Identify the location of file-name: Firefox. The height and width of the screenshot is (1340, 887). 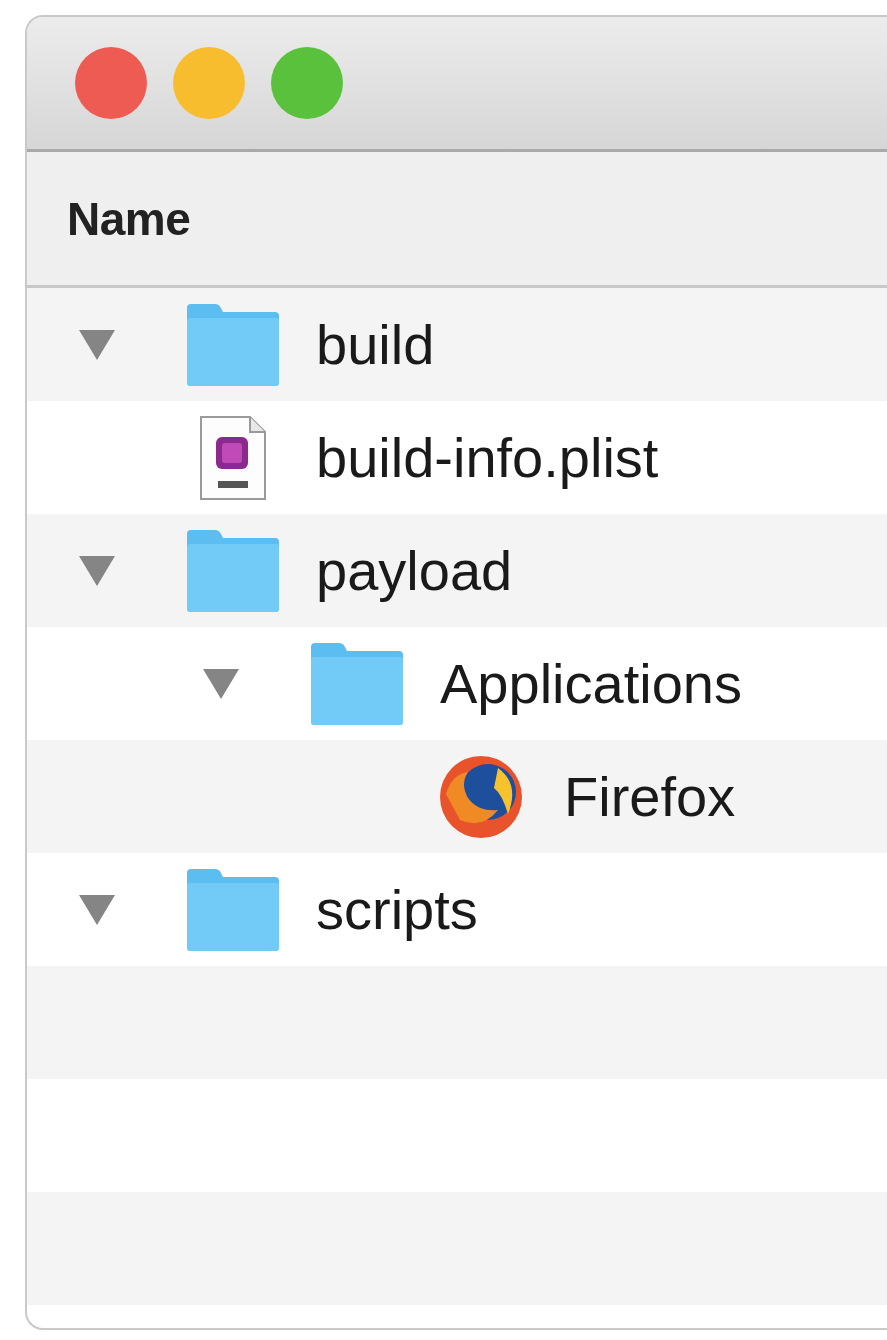
(650, 796).